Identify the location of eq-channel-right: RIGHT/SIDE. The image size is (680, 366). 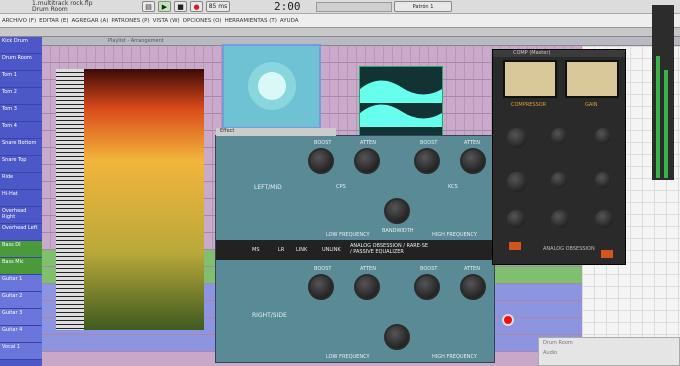
(269, 315).